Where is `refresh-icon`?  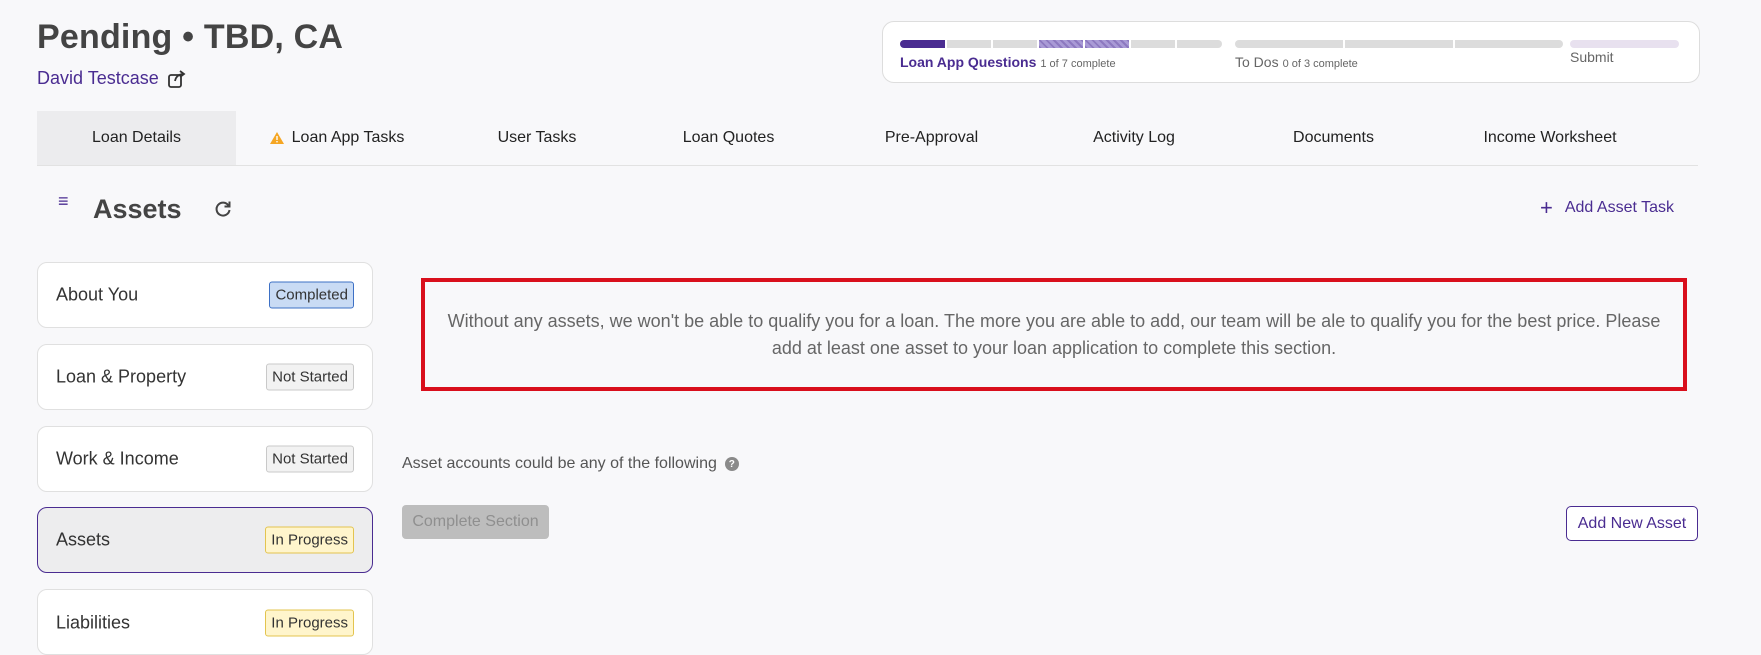
refresh-icon is located at coordinates (223, 209).